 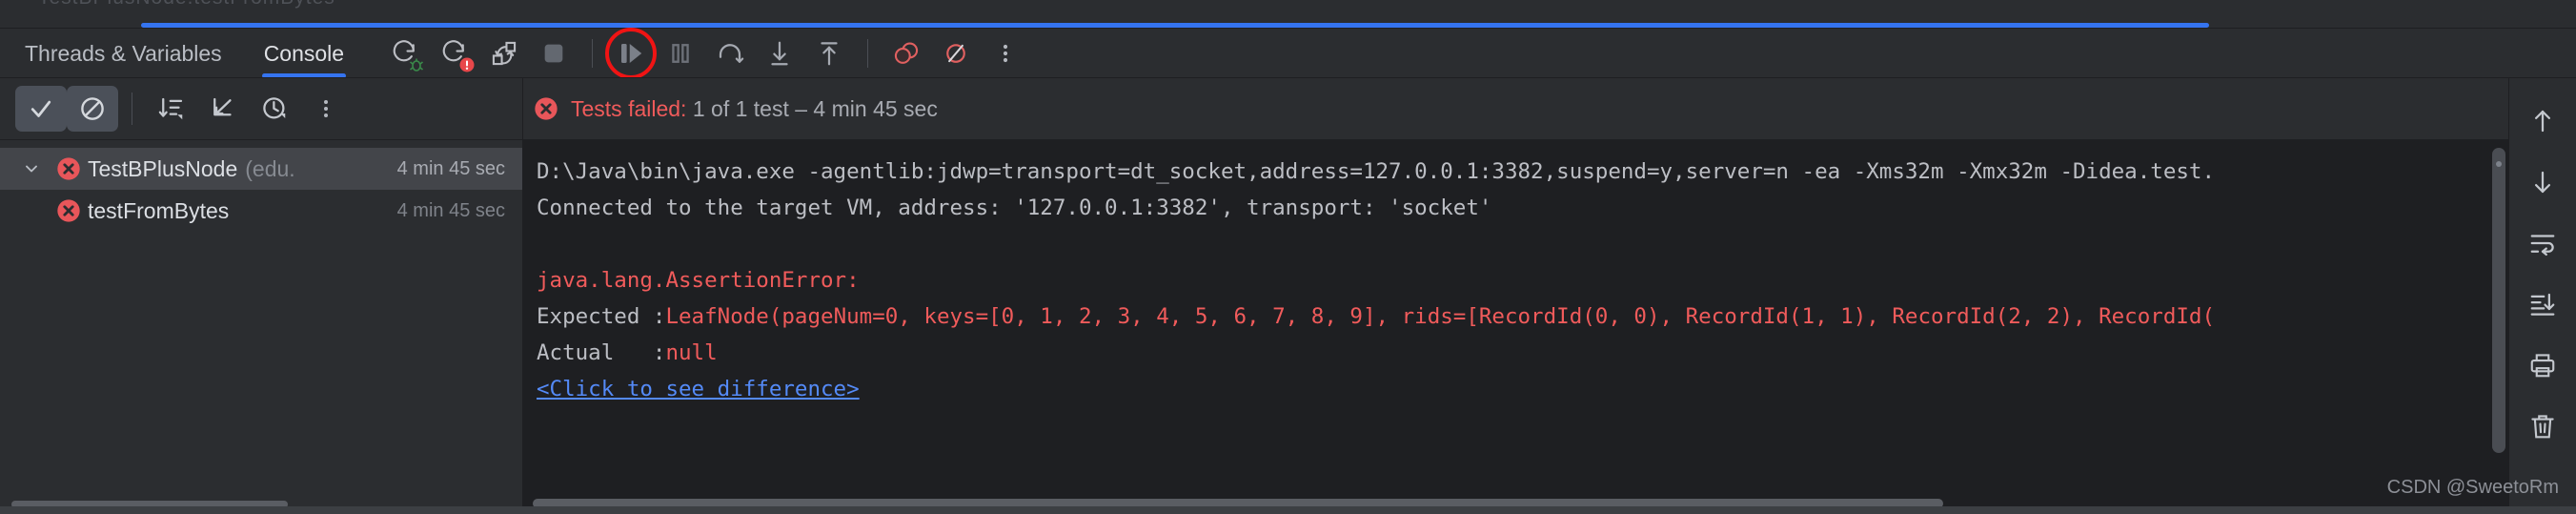 What do you see at coordinates (159, 210) in the screenshot?
I see `test-method-name: testFromBytes` at bounding box center [159, 210].